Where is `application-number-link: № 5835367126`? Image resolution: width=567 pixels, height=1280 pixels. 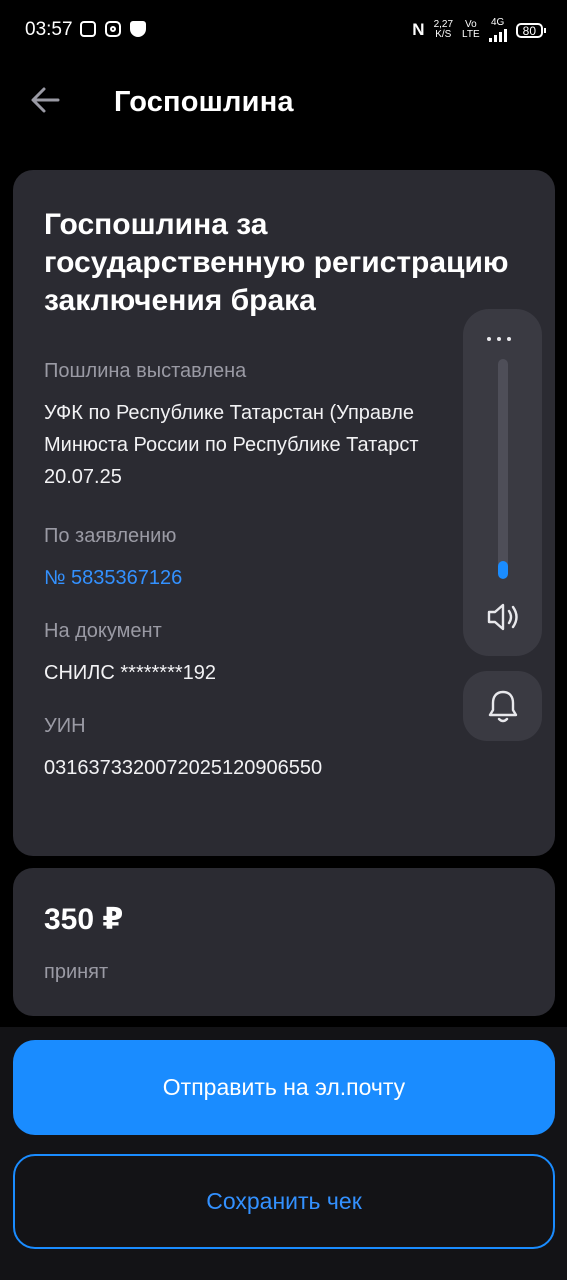
application-number-link: № 5835367126 is located at coordinates (284, 578).